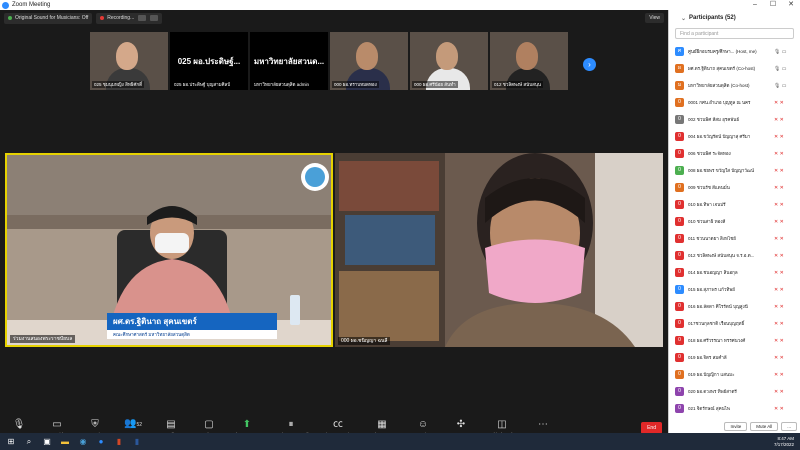  Describe the element at coordinates (734, 408) in the screenshot. I see `participant-row: 0 021 จิตรักษณ์ สุคนไพ ✕ ✕` at that location.